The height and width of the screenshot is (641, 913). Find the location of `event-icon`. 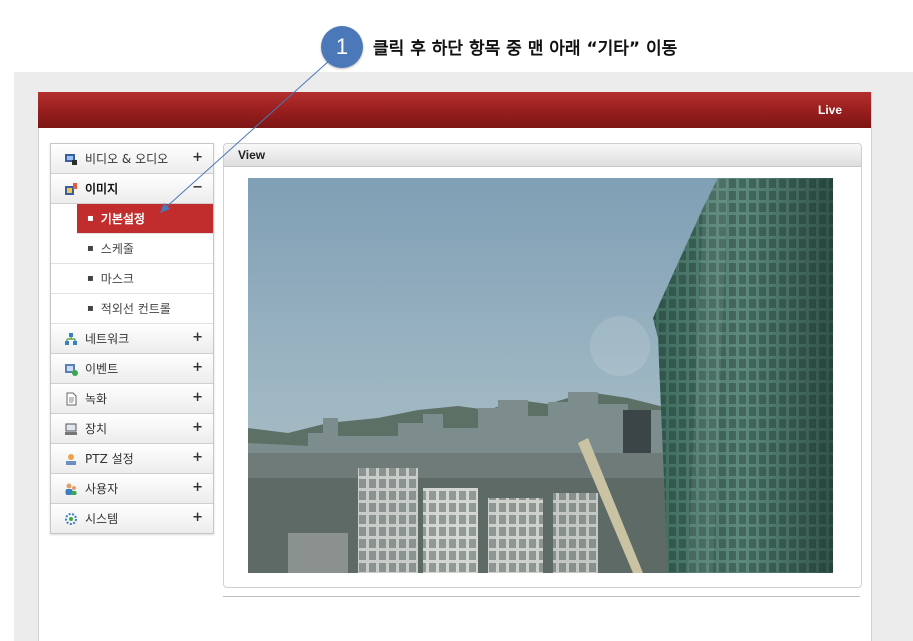

event-icon is located at coordinates (71, 369).